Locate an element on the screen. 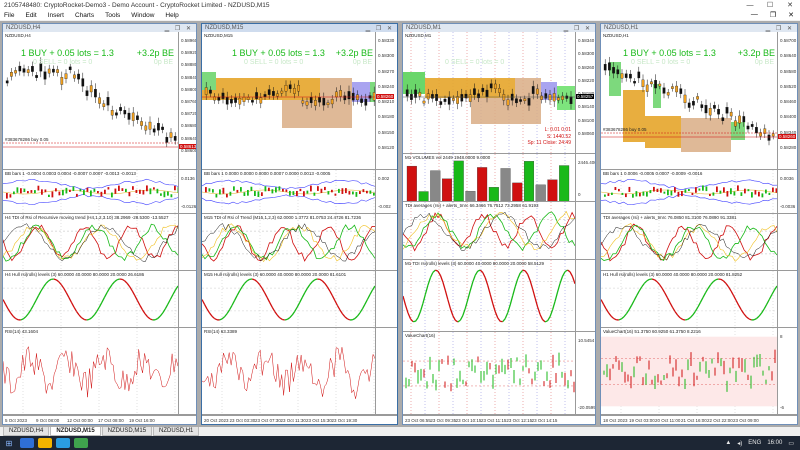 This screenshot has height=450, width=800. mdi-restore-button: ❐ is located at coordinates (773, 15).